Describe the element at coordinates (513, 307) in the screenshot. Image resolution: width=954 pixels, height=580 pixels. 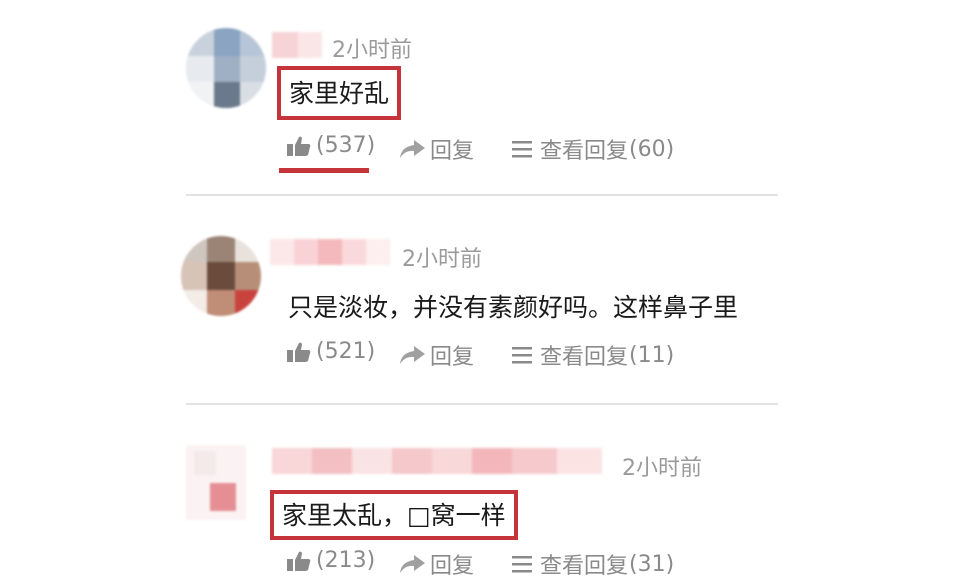
I see `comment-content: 只是淡妆，并没有素颜好吗。这样鼻子里` at that location.